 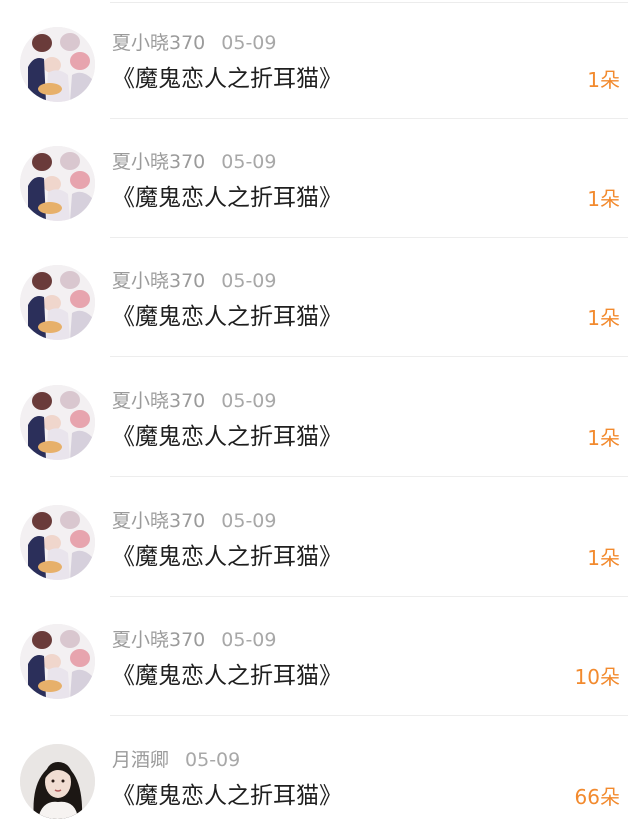 What do you see at coordinates (597, 677) in the screenshot?
I see `flower-count: 10朵` at bounding box center [597, 677].